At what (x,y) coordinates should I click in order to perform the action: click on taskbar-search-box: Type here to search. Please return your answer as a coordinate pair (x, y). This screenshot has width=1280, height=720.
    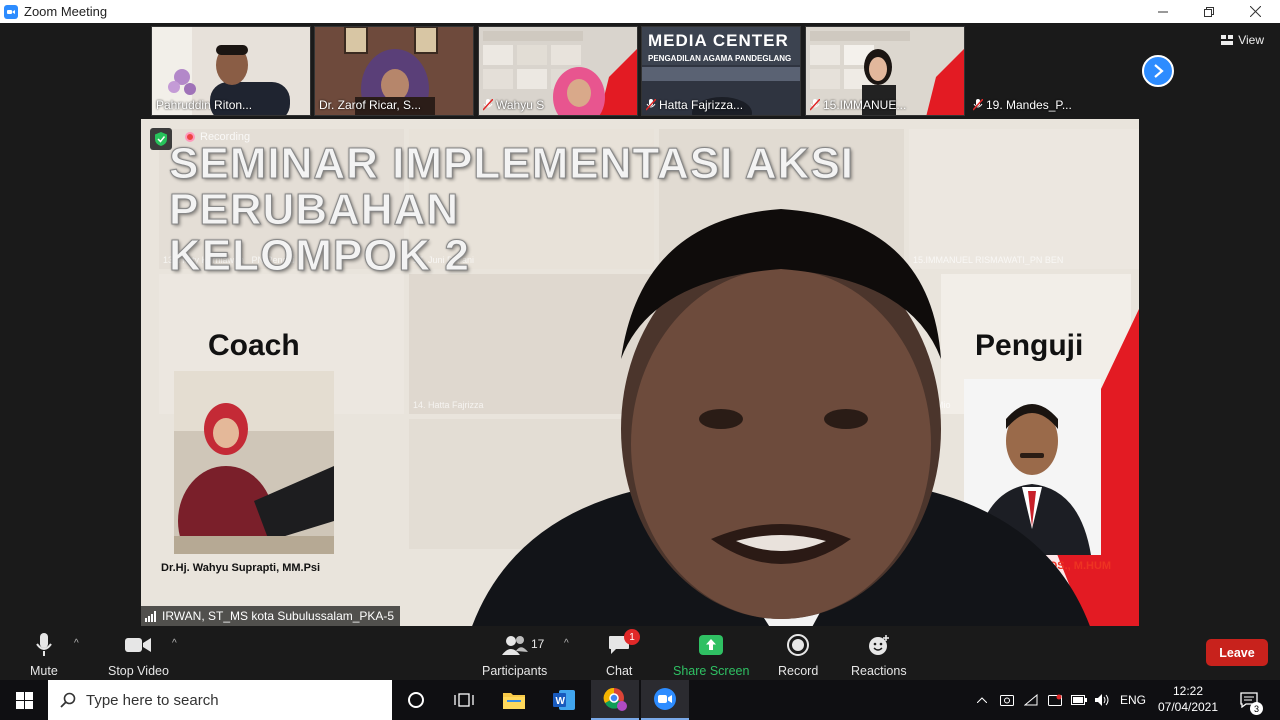
    Looking at the image, I should click on (220, 700).